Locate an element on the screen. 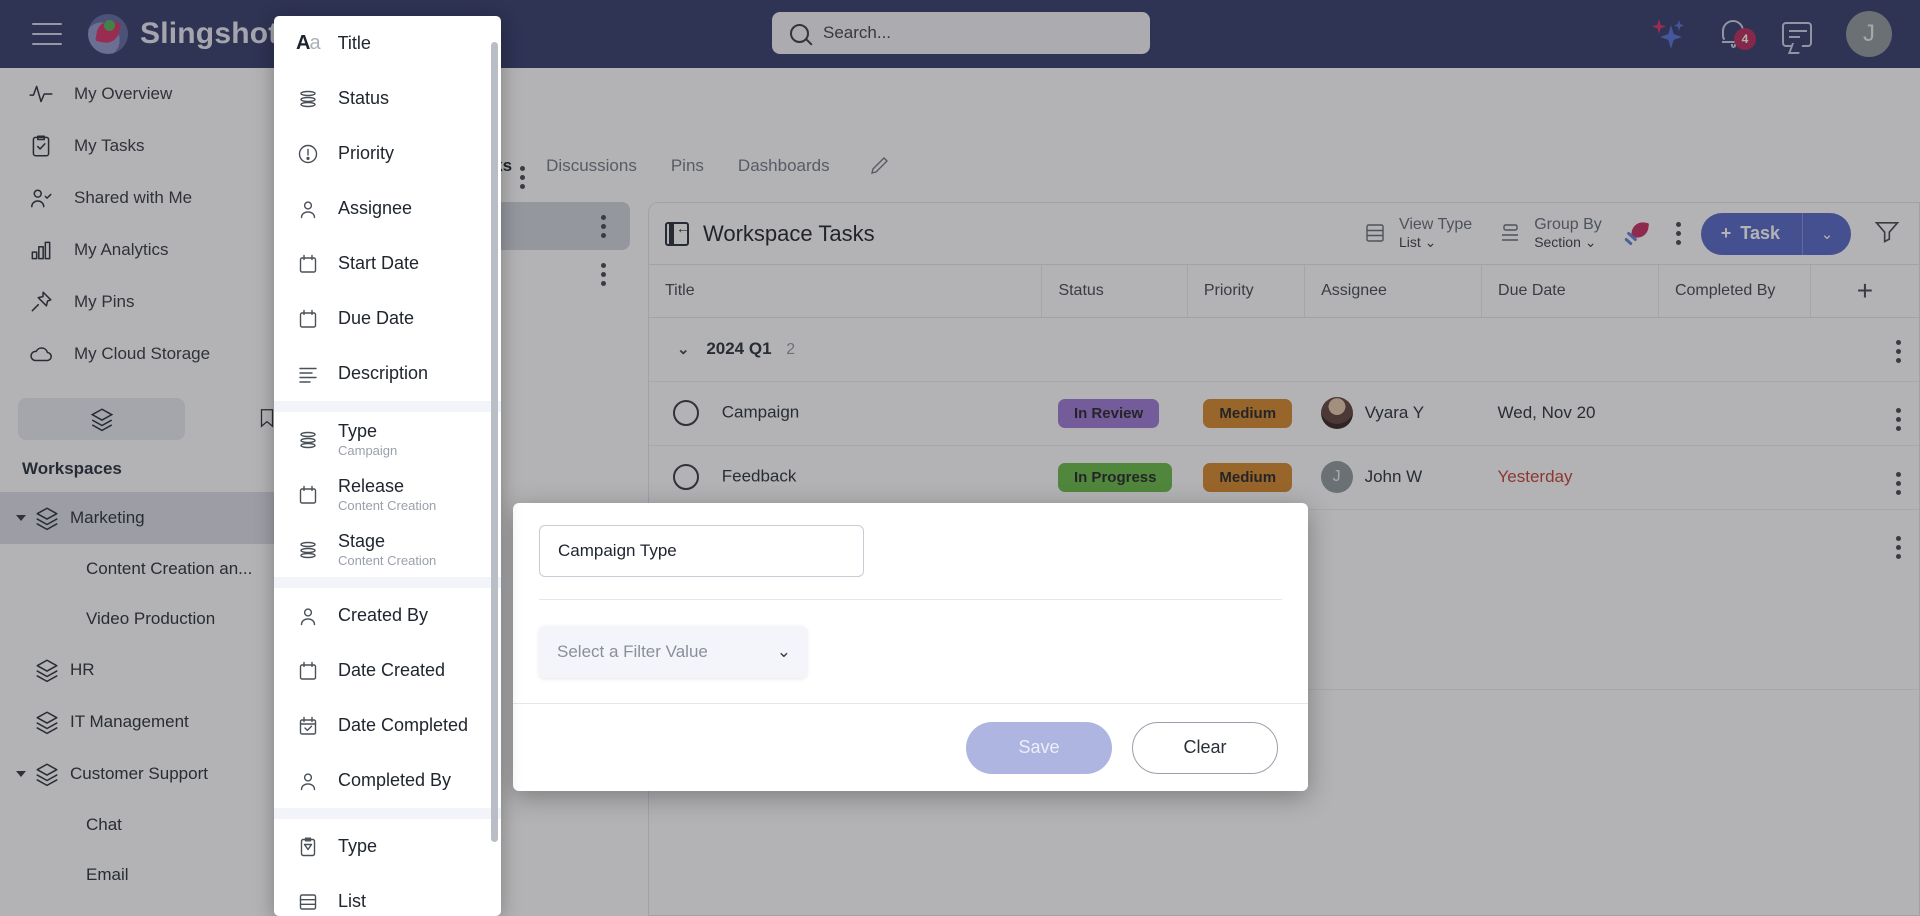 Image resolution: width=1920 pixels, height=916 pixels. chevron-down-icon: ⌄ is located at coordinates (783, 651).